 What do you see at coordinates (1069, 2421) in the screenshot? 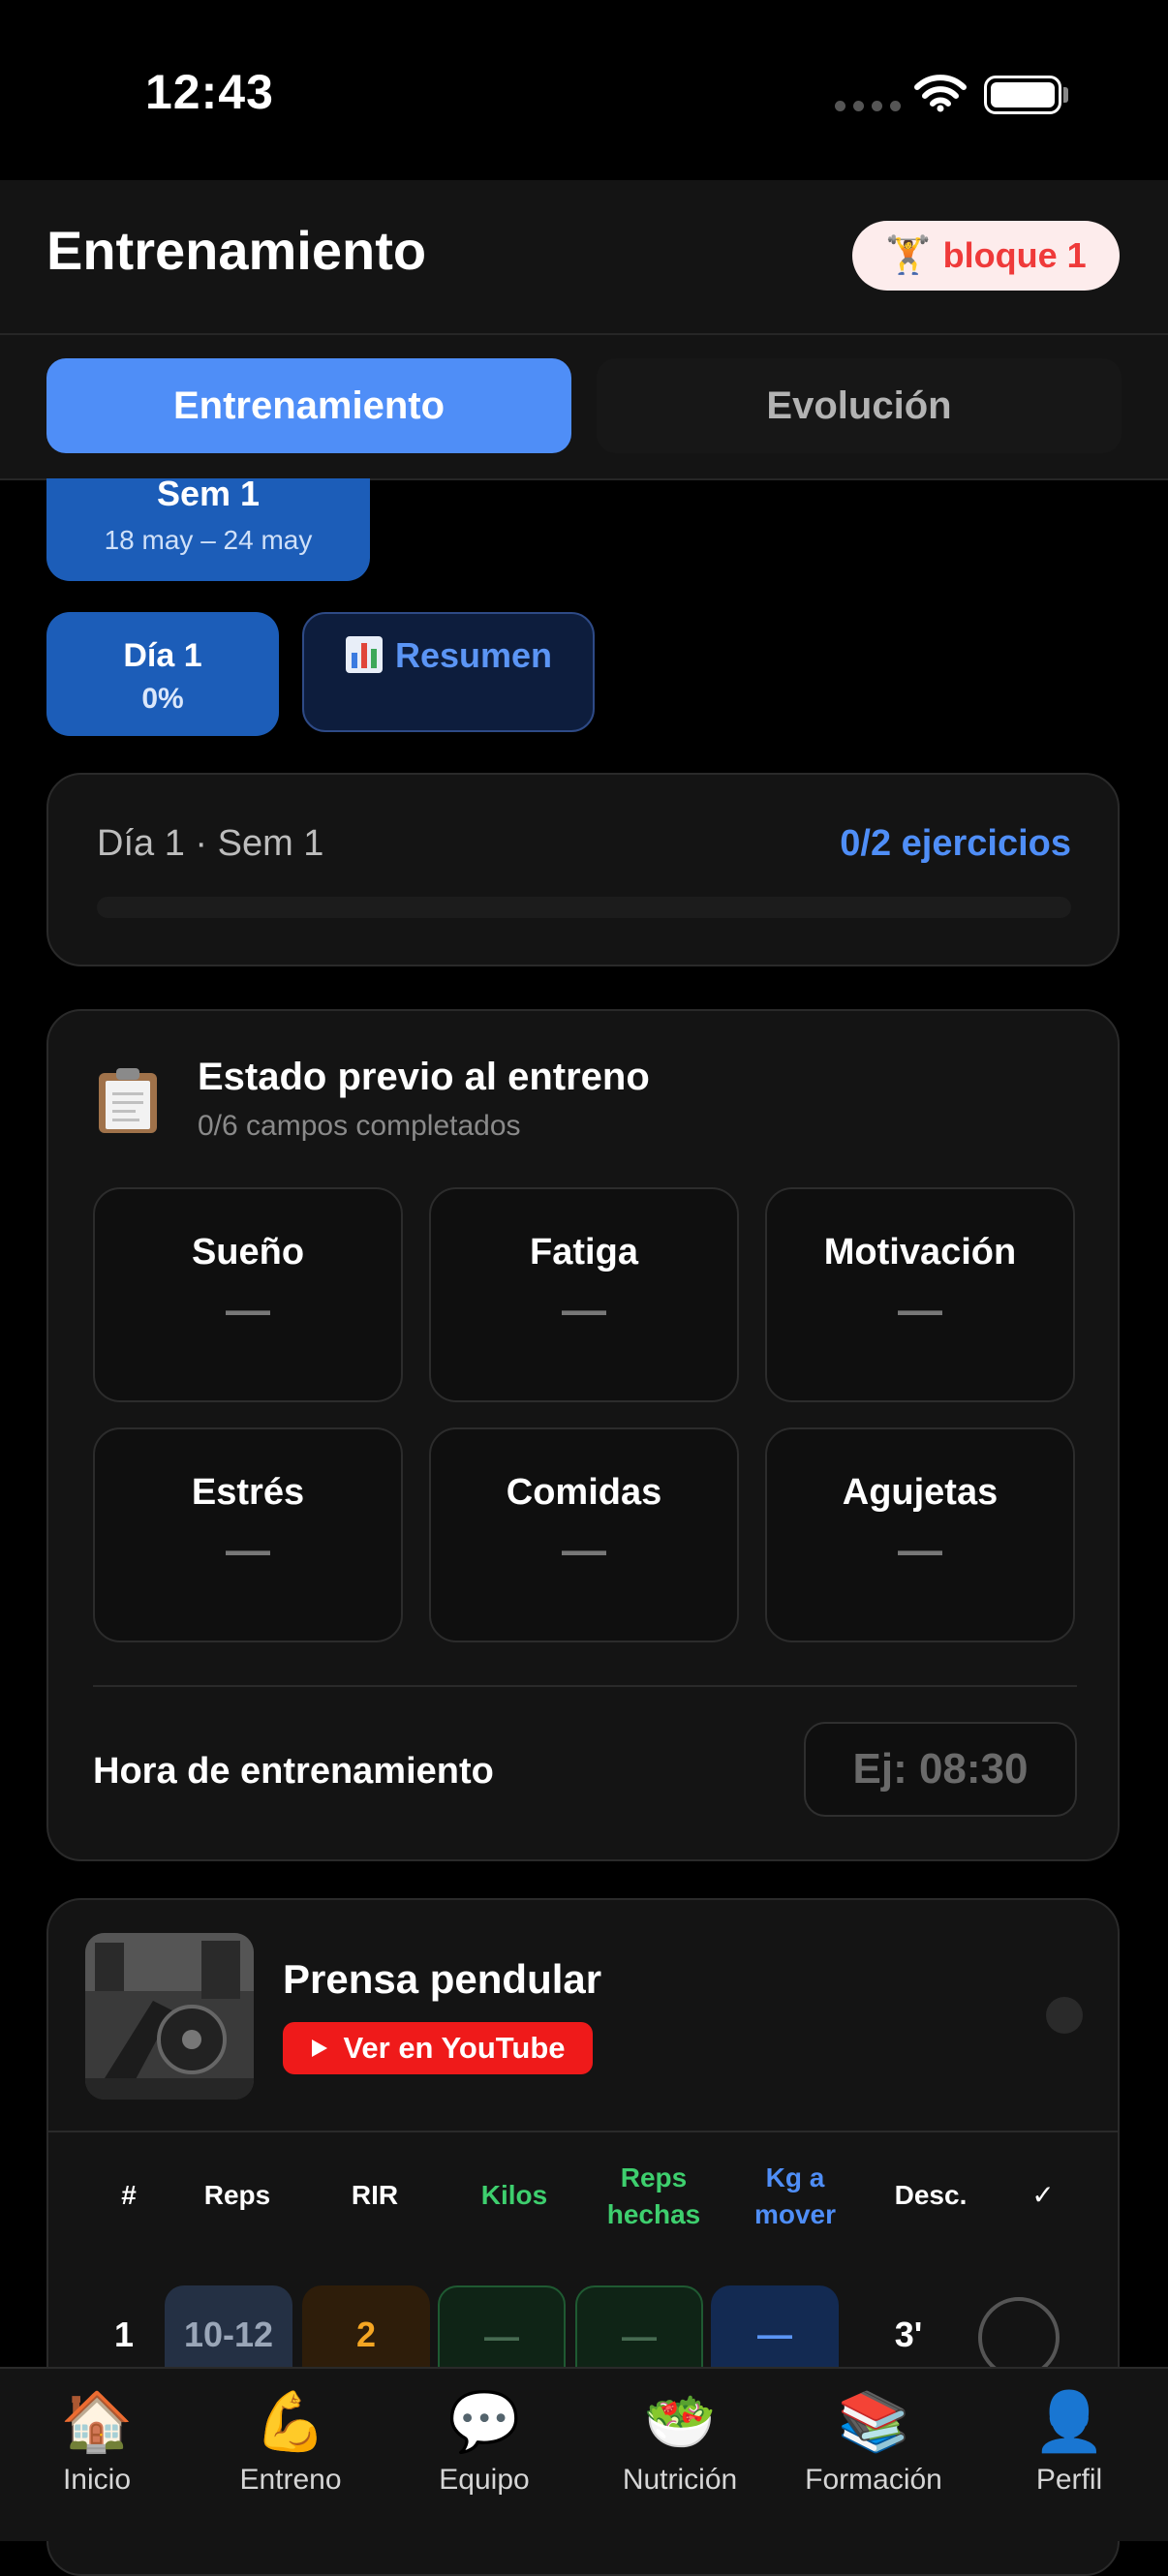
I see `user-silhouette-icon: 👤` at bounding box center [1069, 2421].